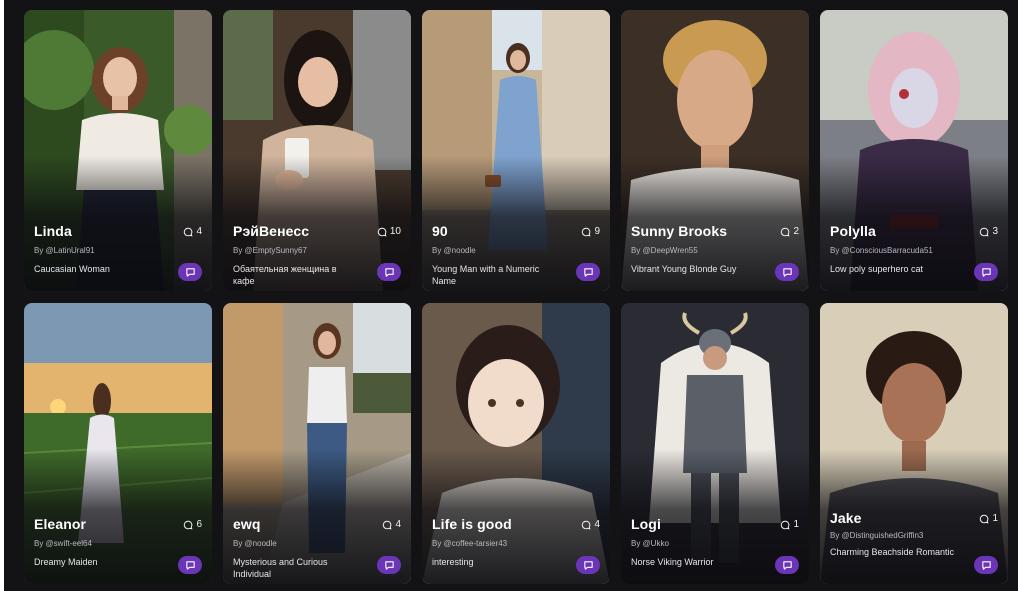 The image size is (1024, 591). I want to click on character-description: Обаятельная женщина в кафе, so click(285, 275).